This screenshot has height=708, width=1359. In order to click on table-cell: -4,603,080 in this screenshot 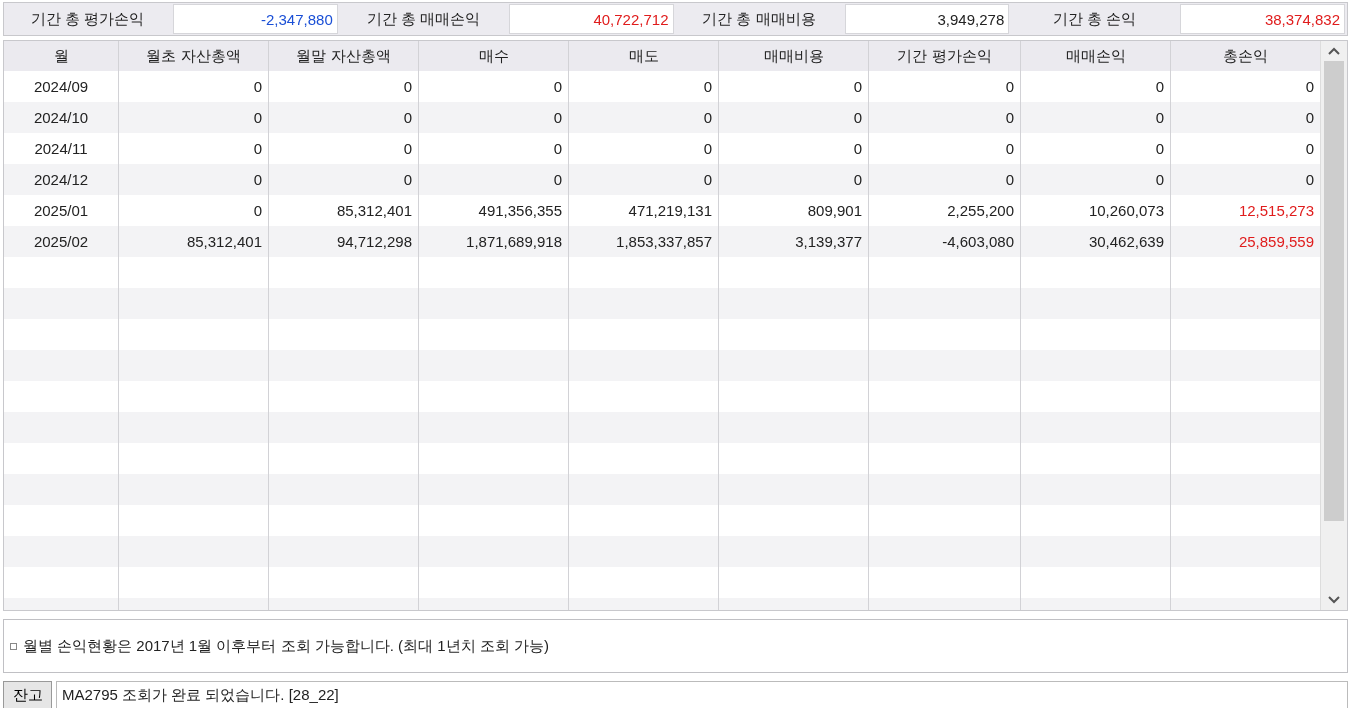, I will do `click(945, 241)`.